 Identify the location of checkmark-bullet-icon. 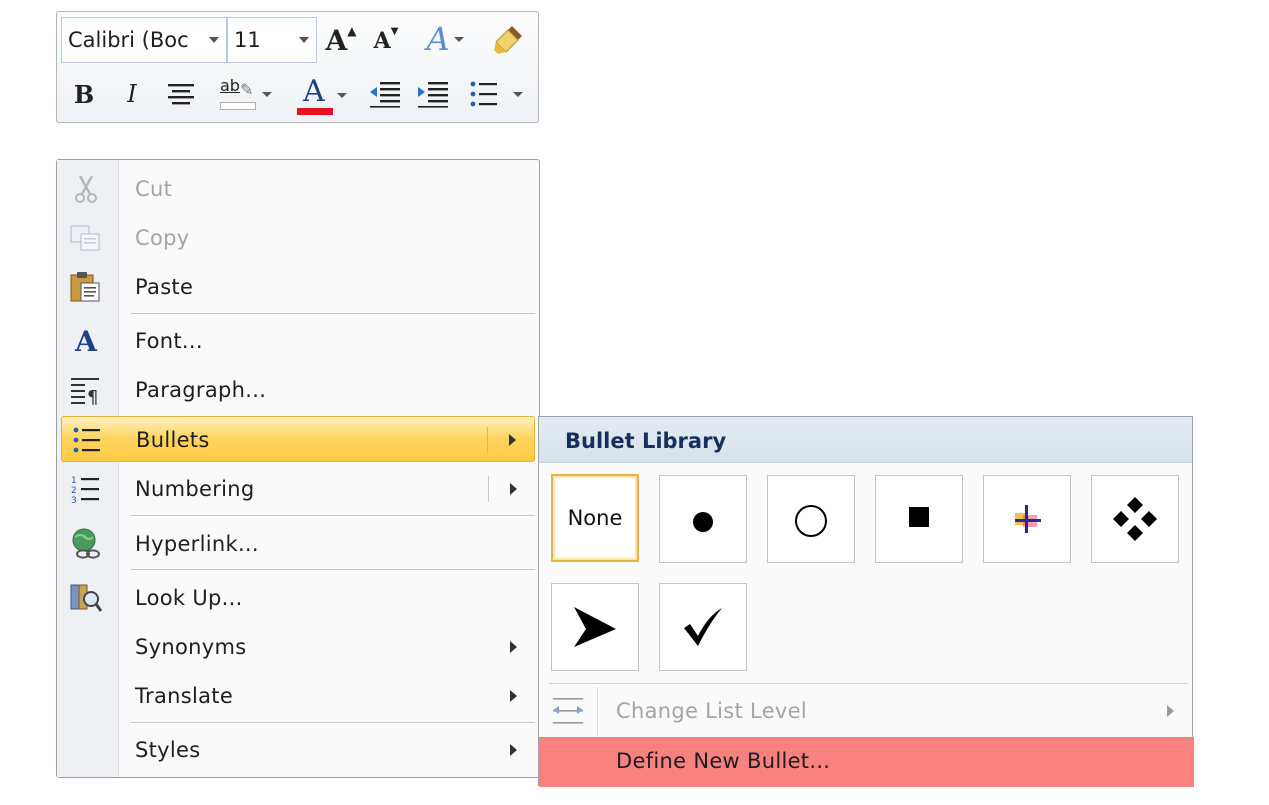
(703, 627).